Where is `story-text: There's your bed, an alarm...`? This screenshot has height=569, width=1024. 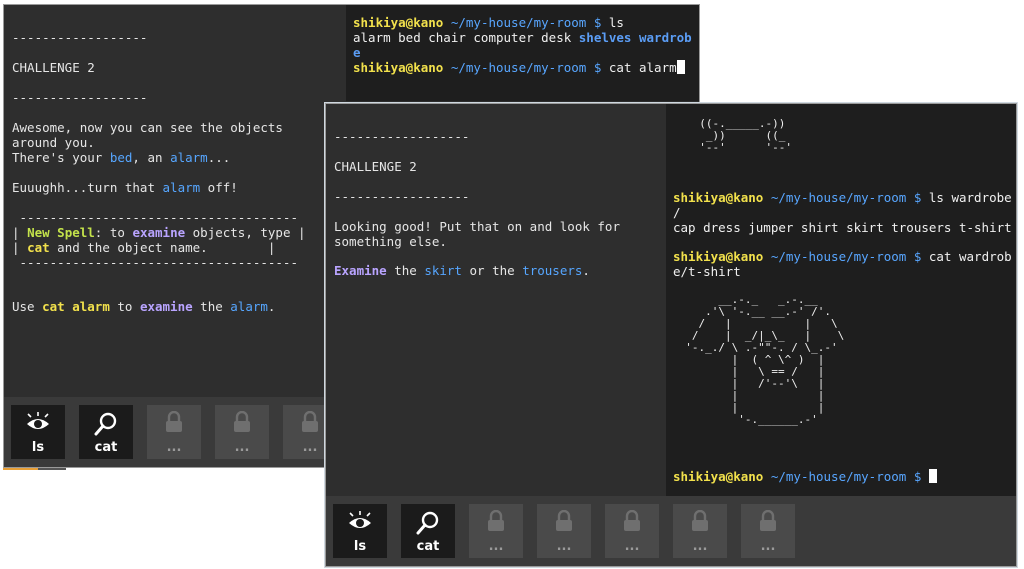 story-text: There's your bed, an alarm... is located at coordinates (121, 157).